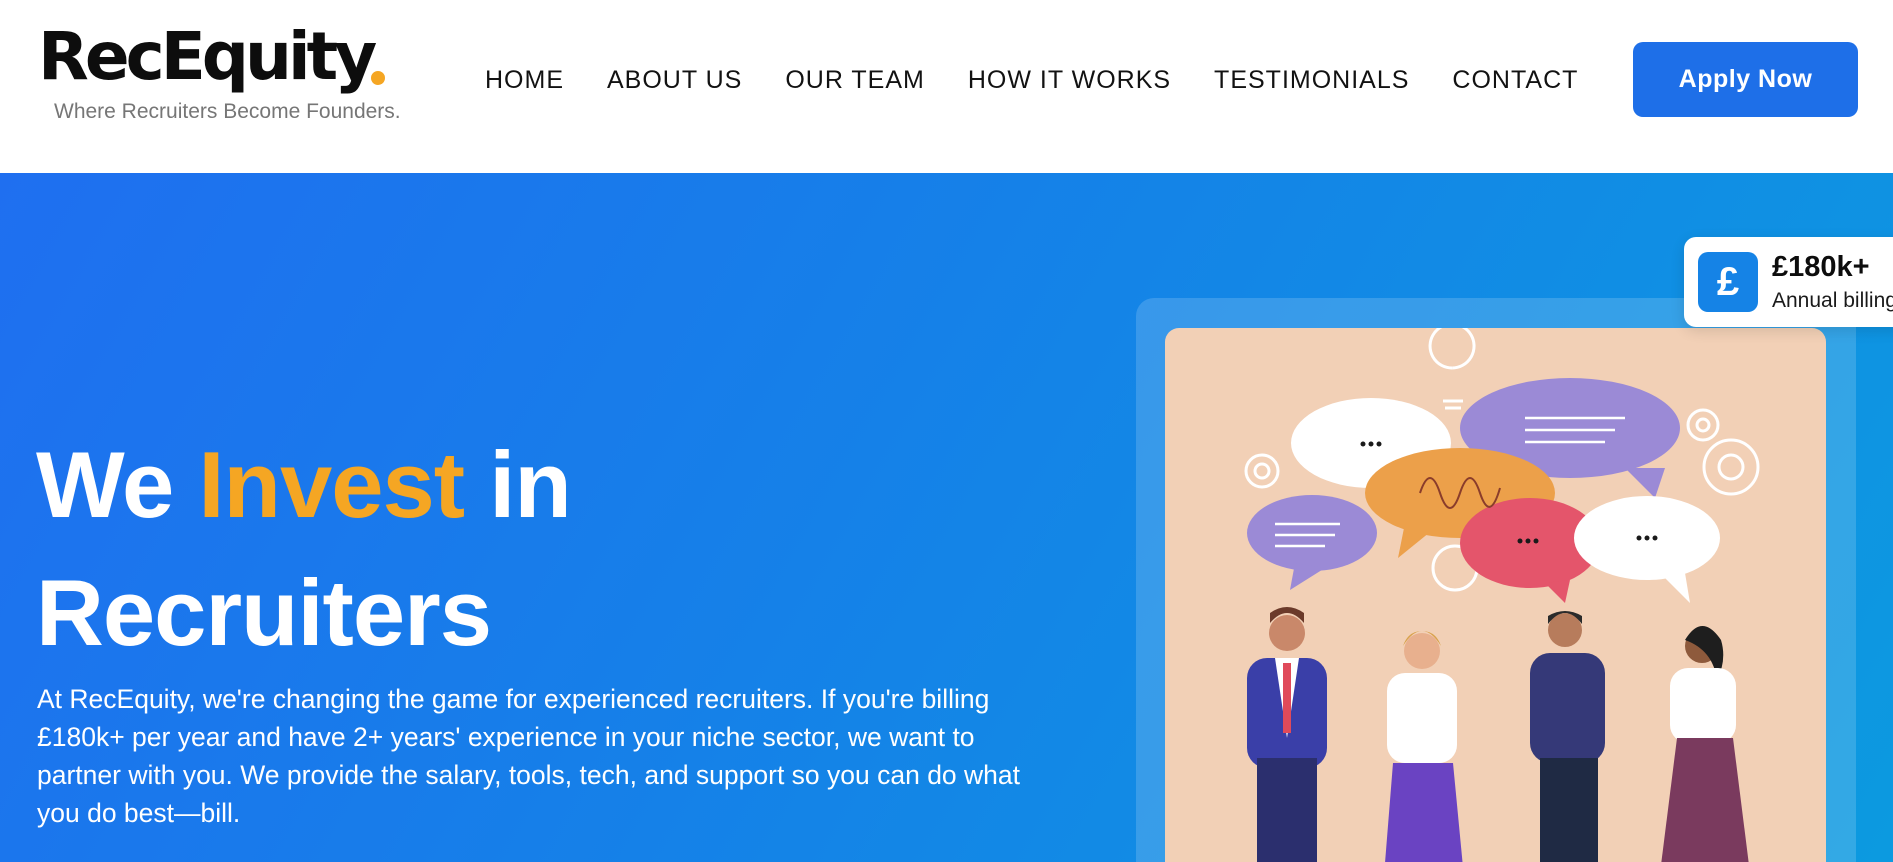 The width and height of the screenshot is (1893, 862). What do you see at coordinates (486, 549) in the screenshot?
I see `hero-title: We Invest in Recruiters` at bounding box center [486, 549].